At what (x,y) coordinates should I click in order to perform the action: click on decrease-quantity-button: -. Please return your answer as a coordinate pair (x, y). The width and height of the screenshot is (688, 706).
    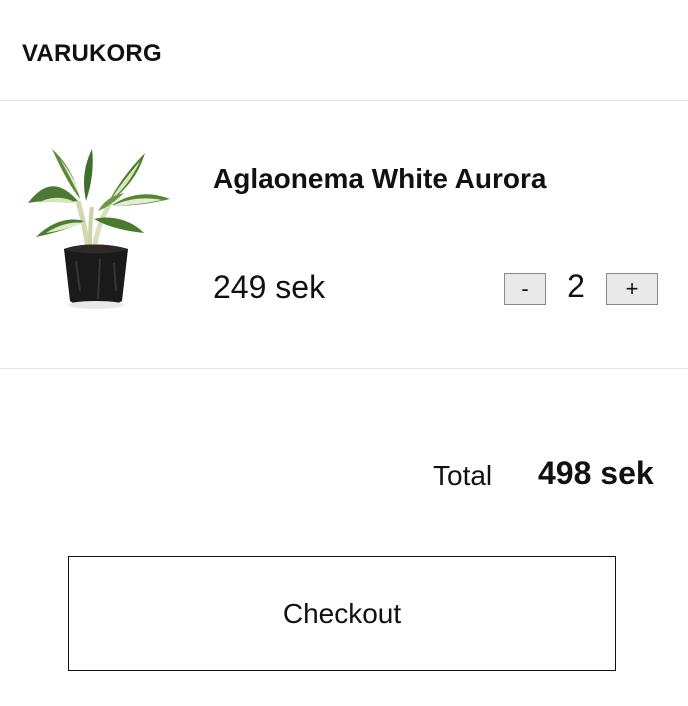
    Looking at the image, I should click on (525, 289).